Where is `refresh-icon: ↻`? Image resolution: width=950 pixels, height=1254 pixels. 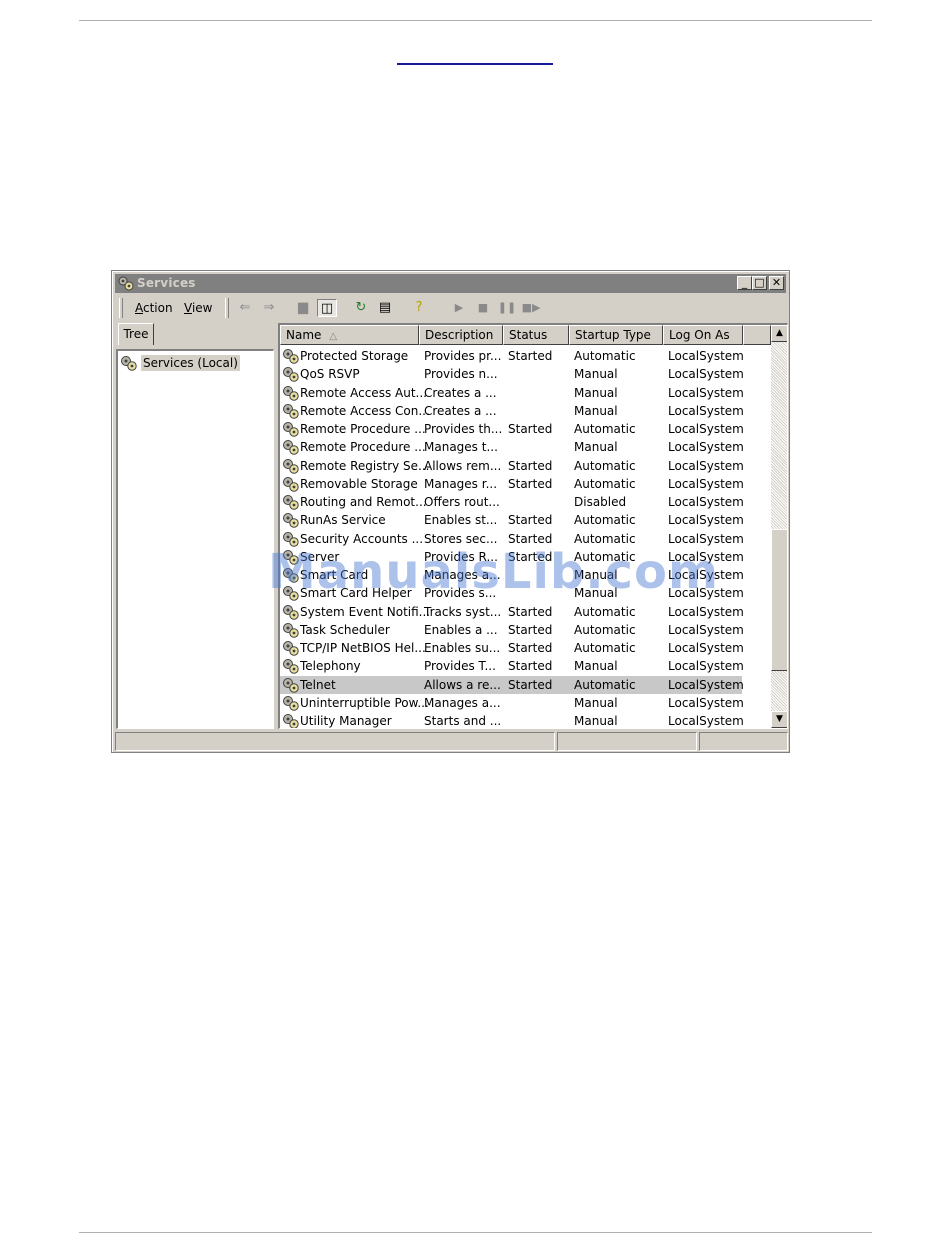
refresh-icon: ↻ is located at coordinates (361, 308).